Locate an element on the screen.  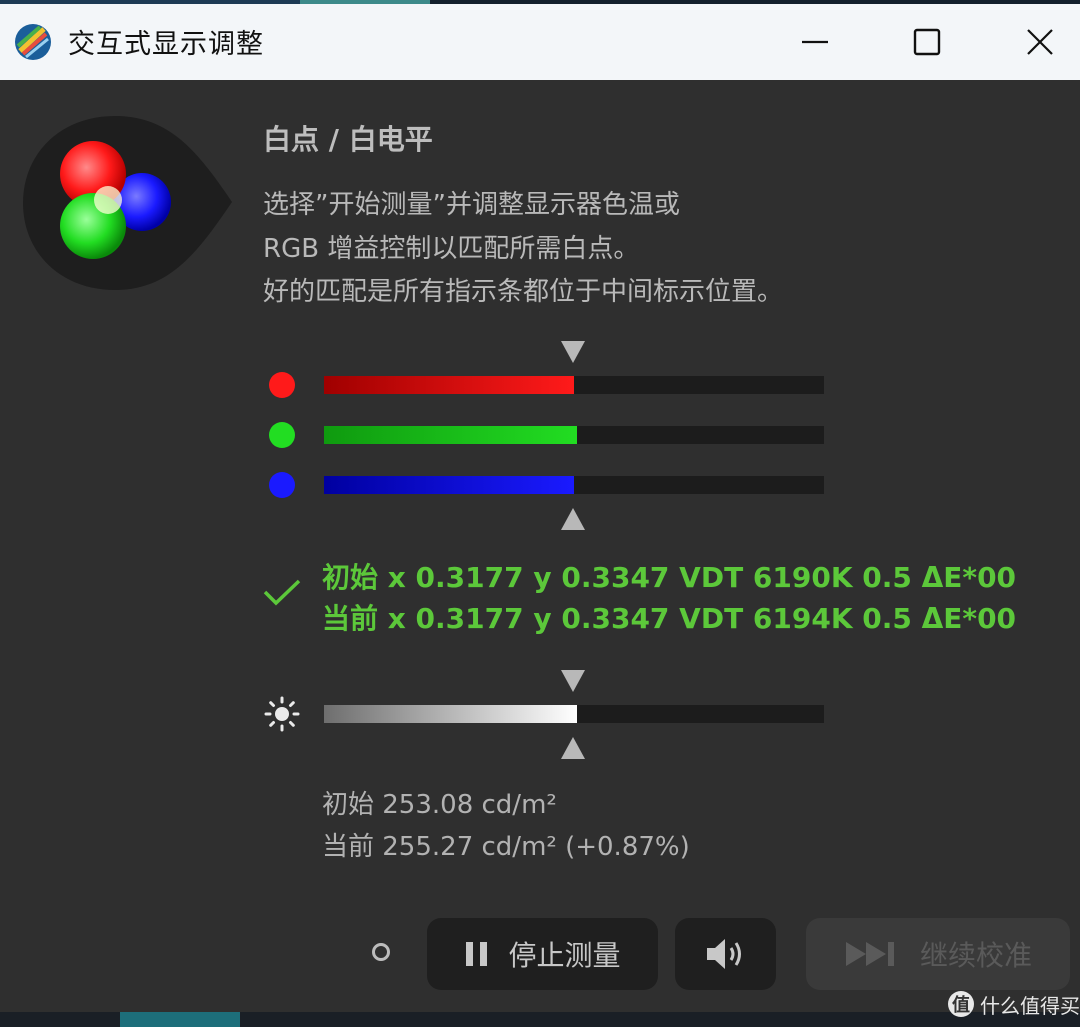
watermark-badge: 值 is located at coordinates (961, 1004).